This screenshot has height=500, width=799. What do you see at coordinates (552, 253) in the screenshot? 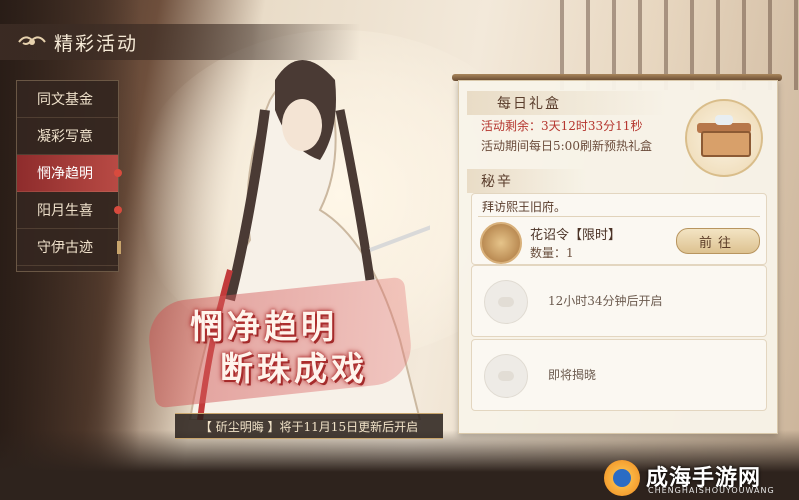
I see `item-quantity: 数量：1` at bounding box center [552, 253].